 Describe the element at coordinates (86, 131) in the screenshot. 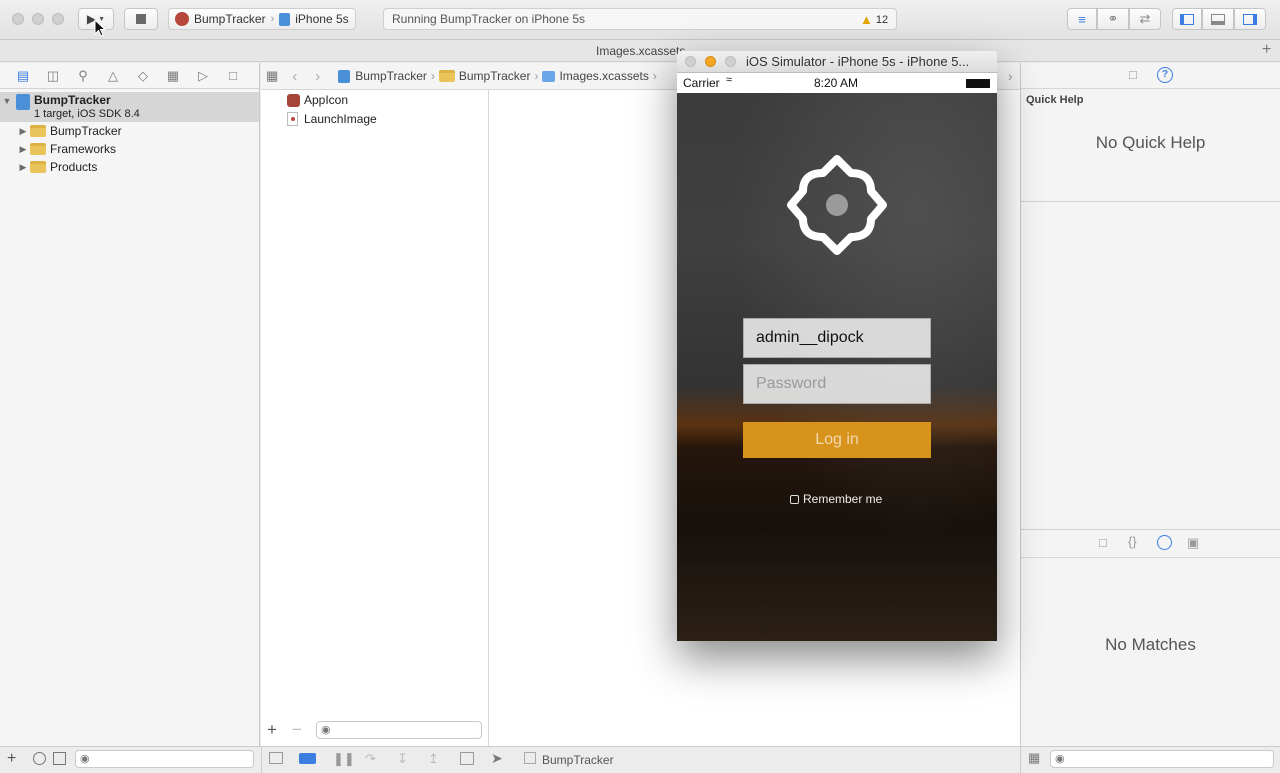

I see `group-label: BumpTracker` at that location.